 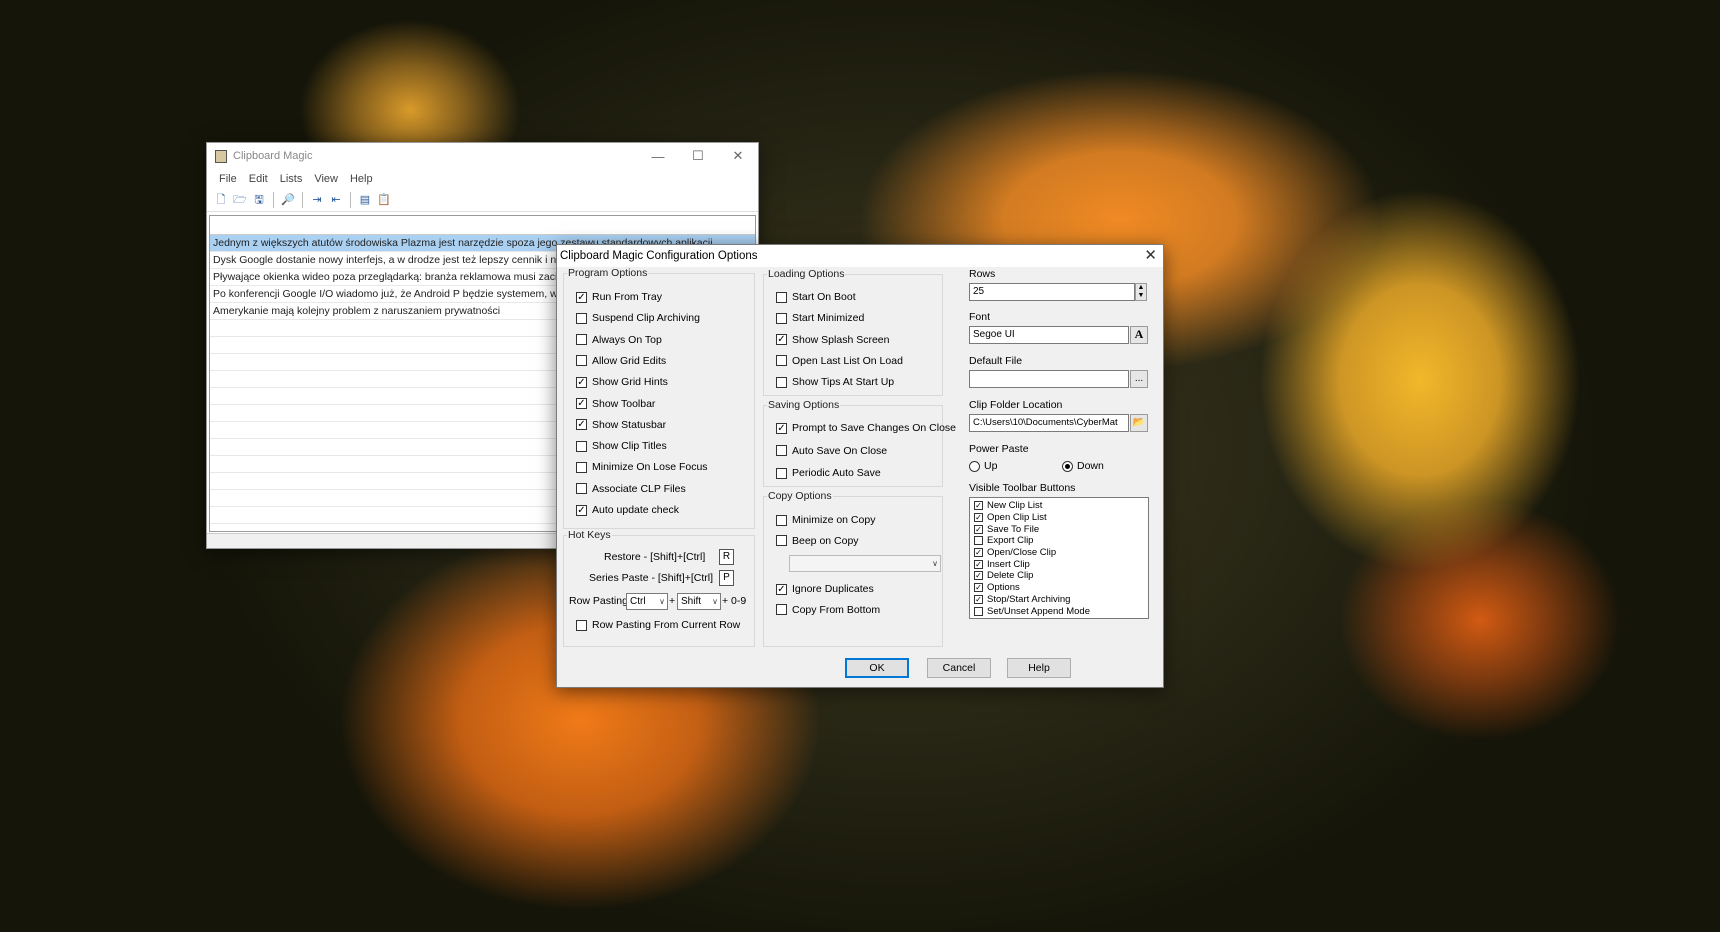 I want to click on font-picker-button: A, so click(x=1139, y=335).